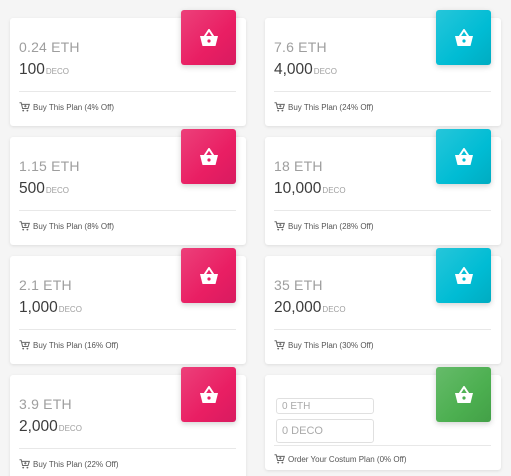 The height and width of the screenshot is (476, 511). I want to click on buy-plan-button: Buy This Plan (22% Off), so click(69, 464).